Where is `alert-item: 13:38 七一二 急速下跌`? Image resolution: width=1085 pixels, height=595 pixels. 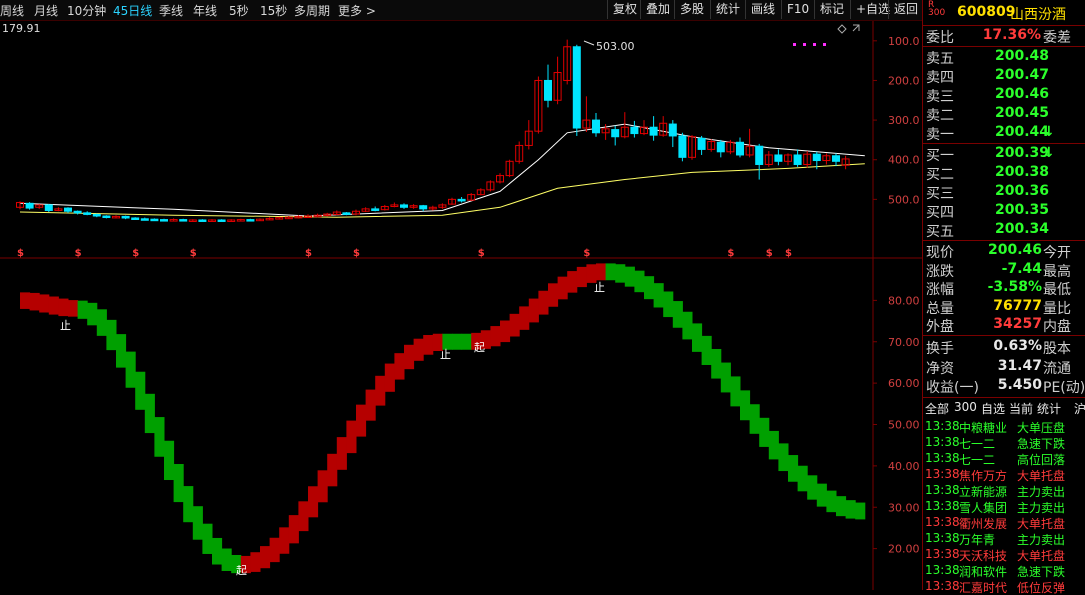 alert-item: 13:38 七一二 急速下跌 is located at coordinates (1004, 443).